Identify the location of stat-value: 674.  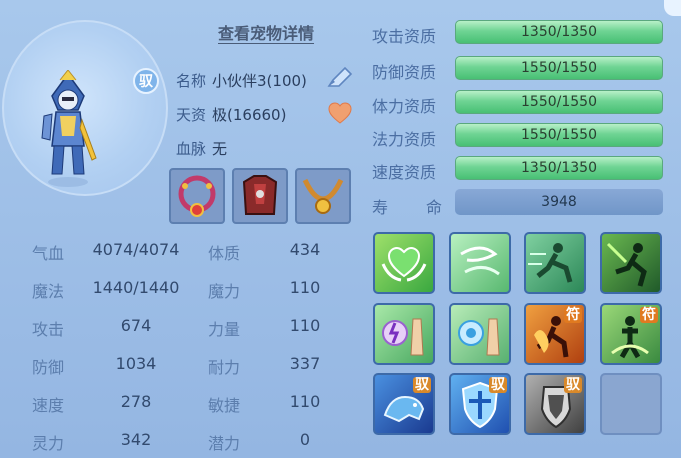
(136, 325).